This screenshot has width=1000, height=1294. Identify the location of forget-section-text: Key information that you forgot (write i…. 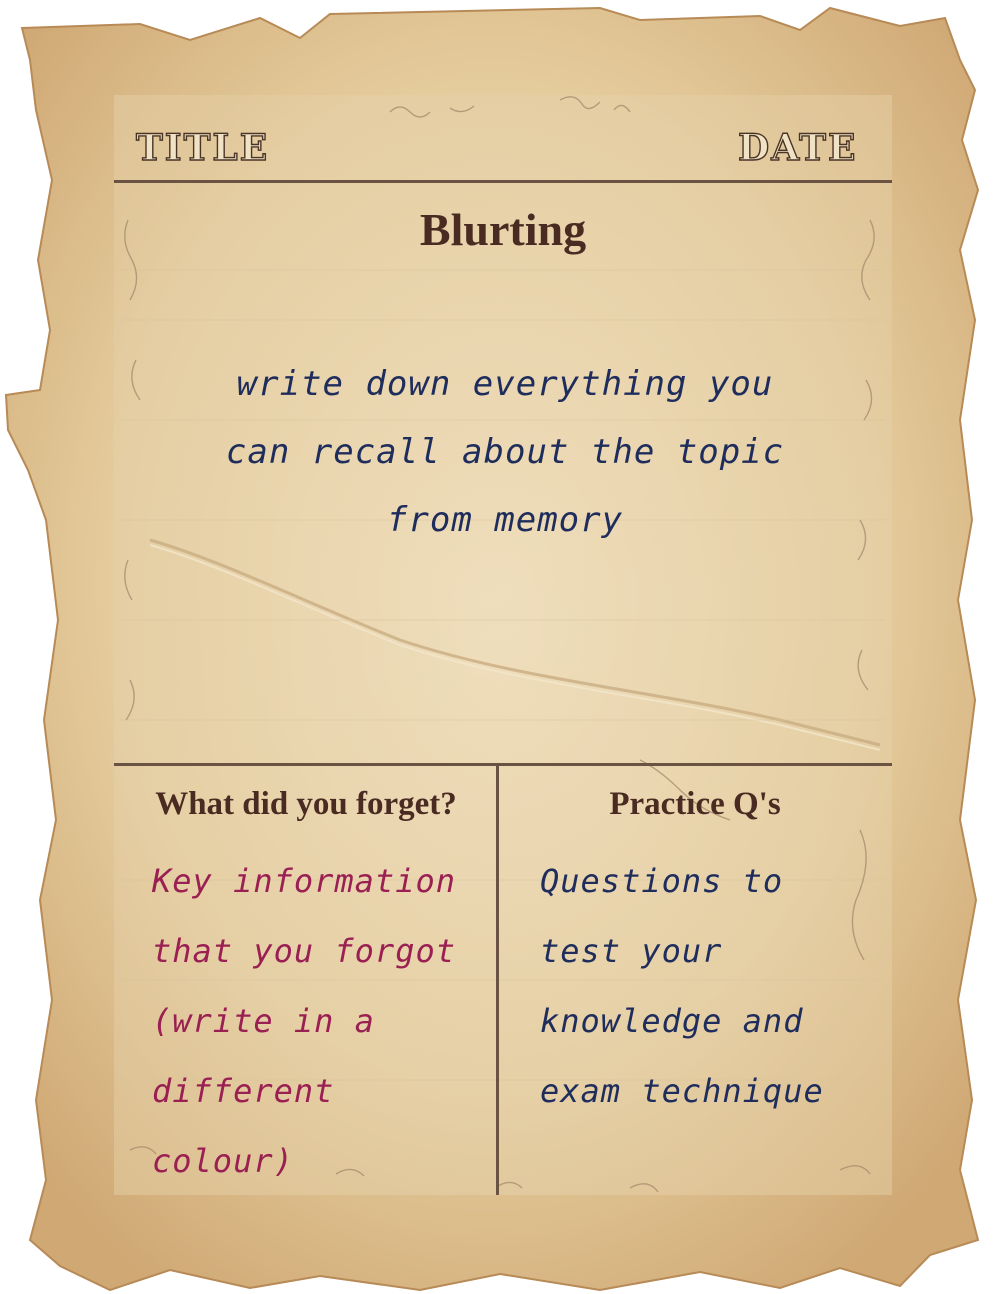
(304, 1021).